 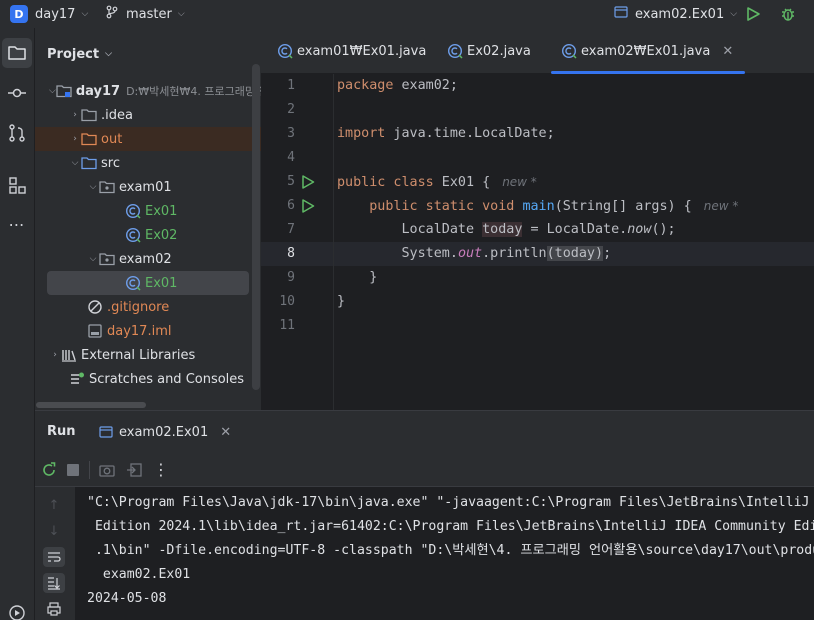 What do you see at coordinates (167, 379) in the screenshot?
I see `tree-item-label: Scratches and Consoles` at bounding box center [167, 379].